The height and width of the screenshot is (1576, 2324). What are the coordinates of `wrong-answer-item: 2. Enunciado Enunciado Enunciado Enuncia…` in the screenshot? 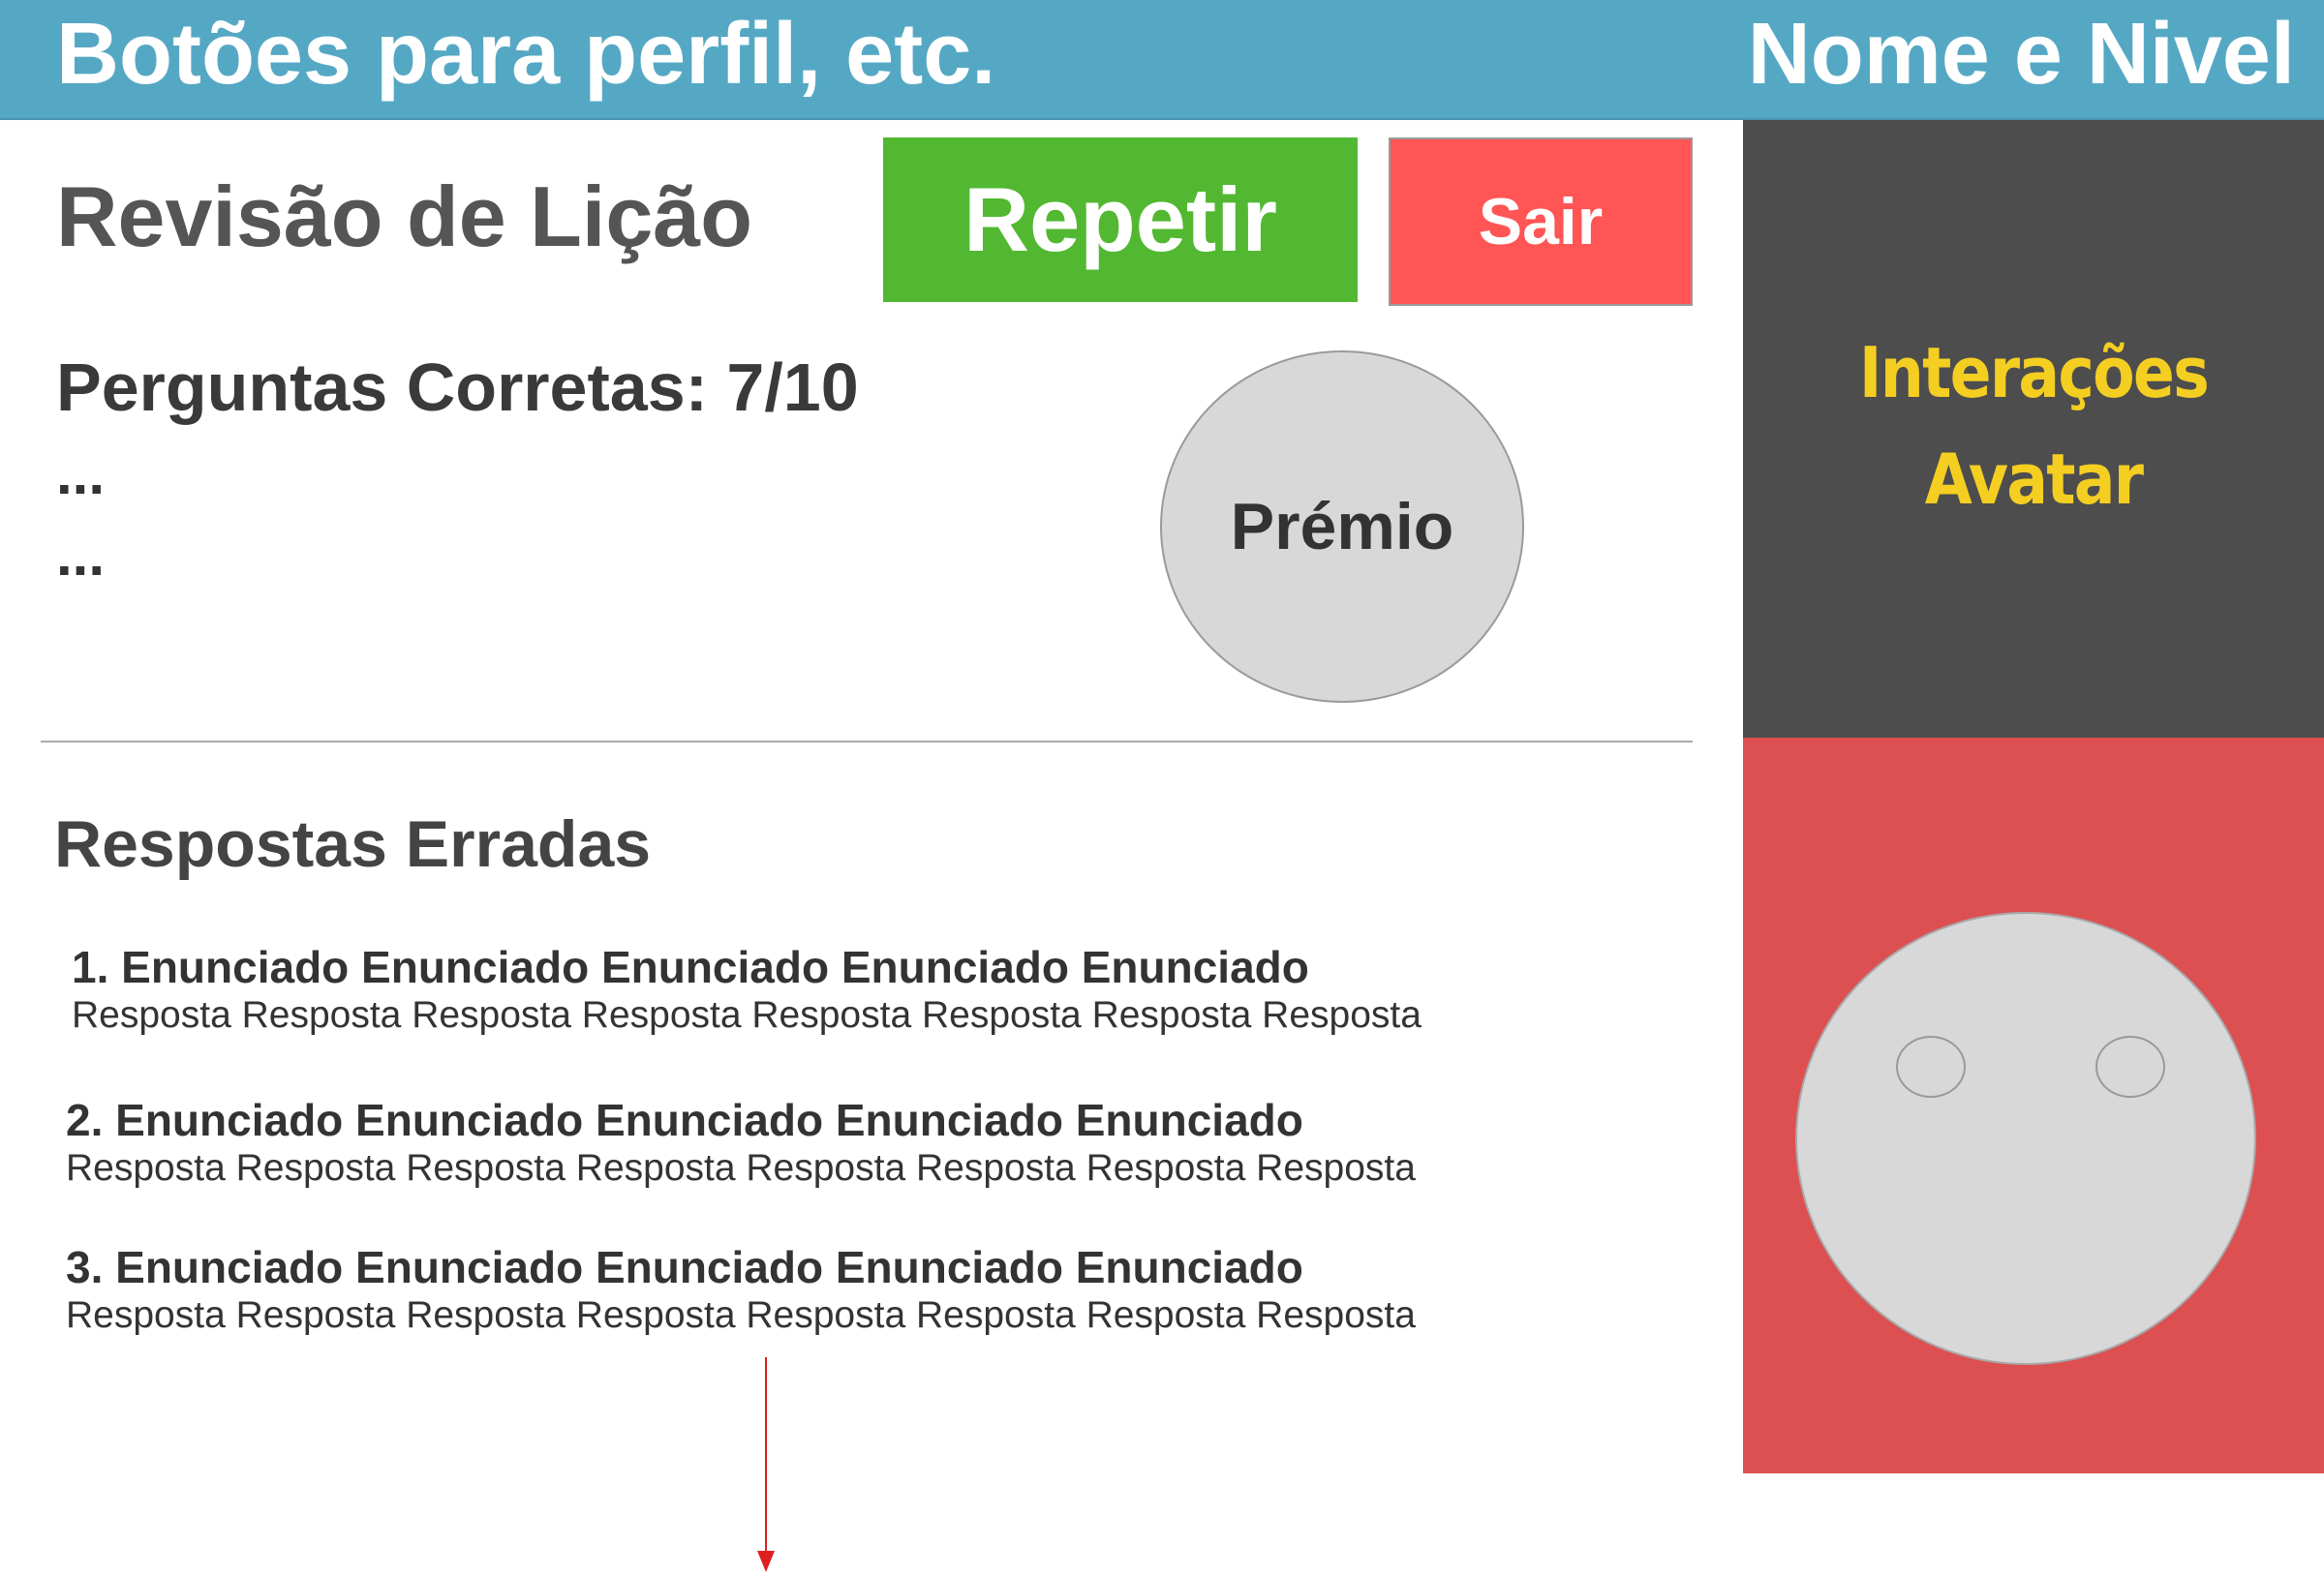 It's located at (741, 1142).